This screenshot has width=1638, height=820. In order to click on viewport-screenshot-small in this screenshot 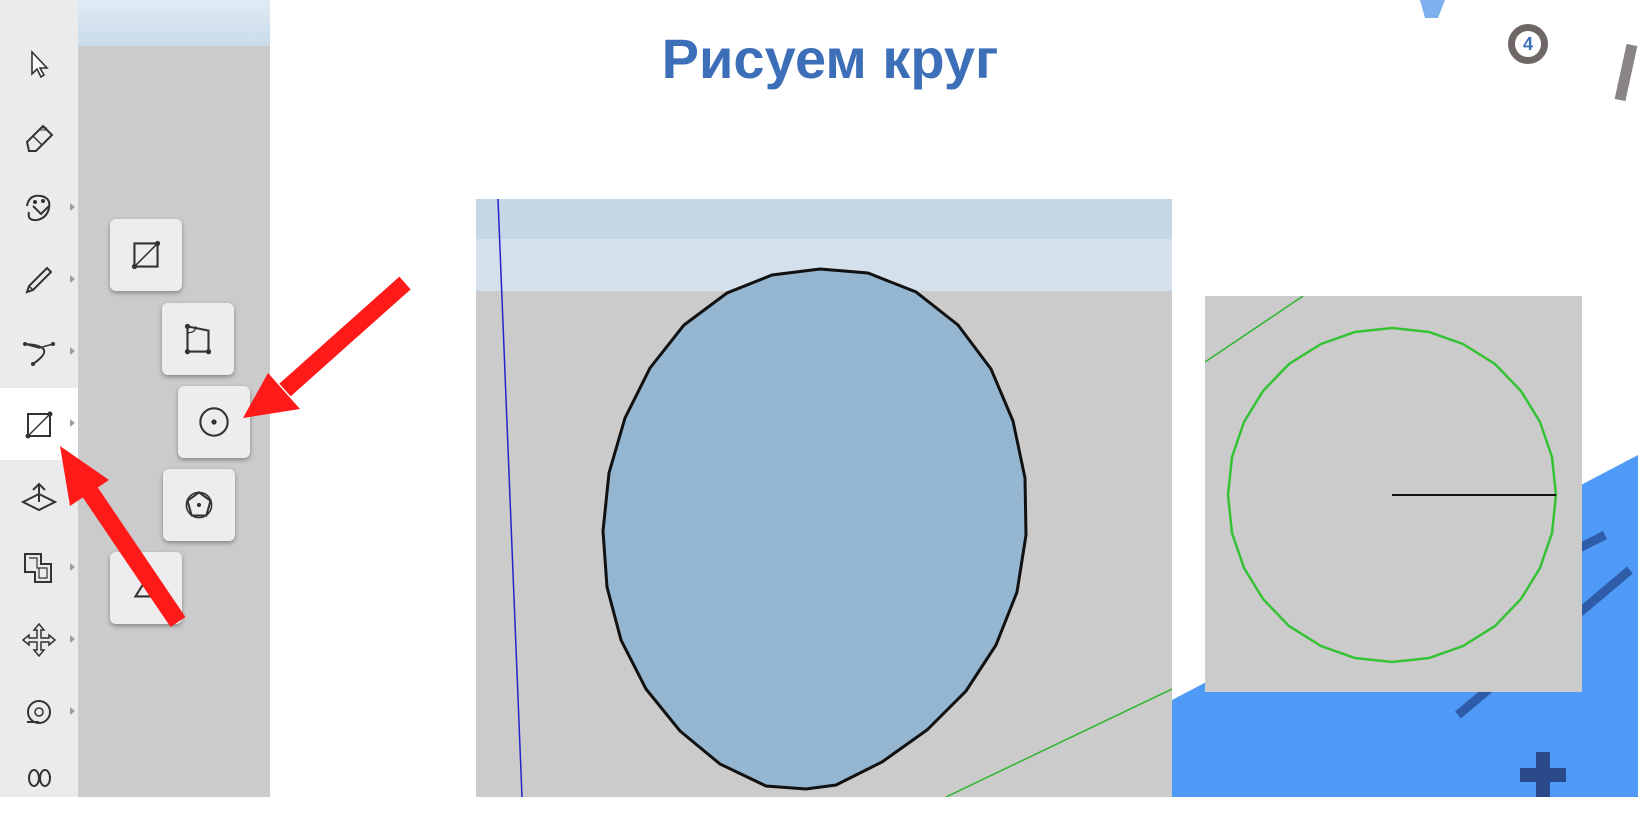, I will do `click(1393, 494)`.